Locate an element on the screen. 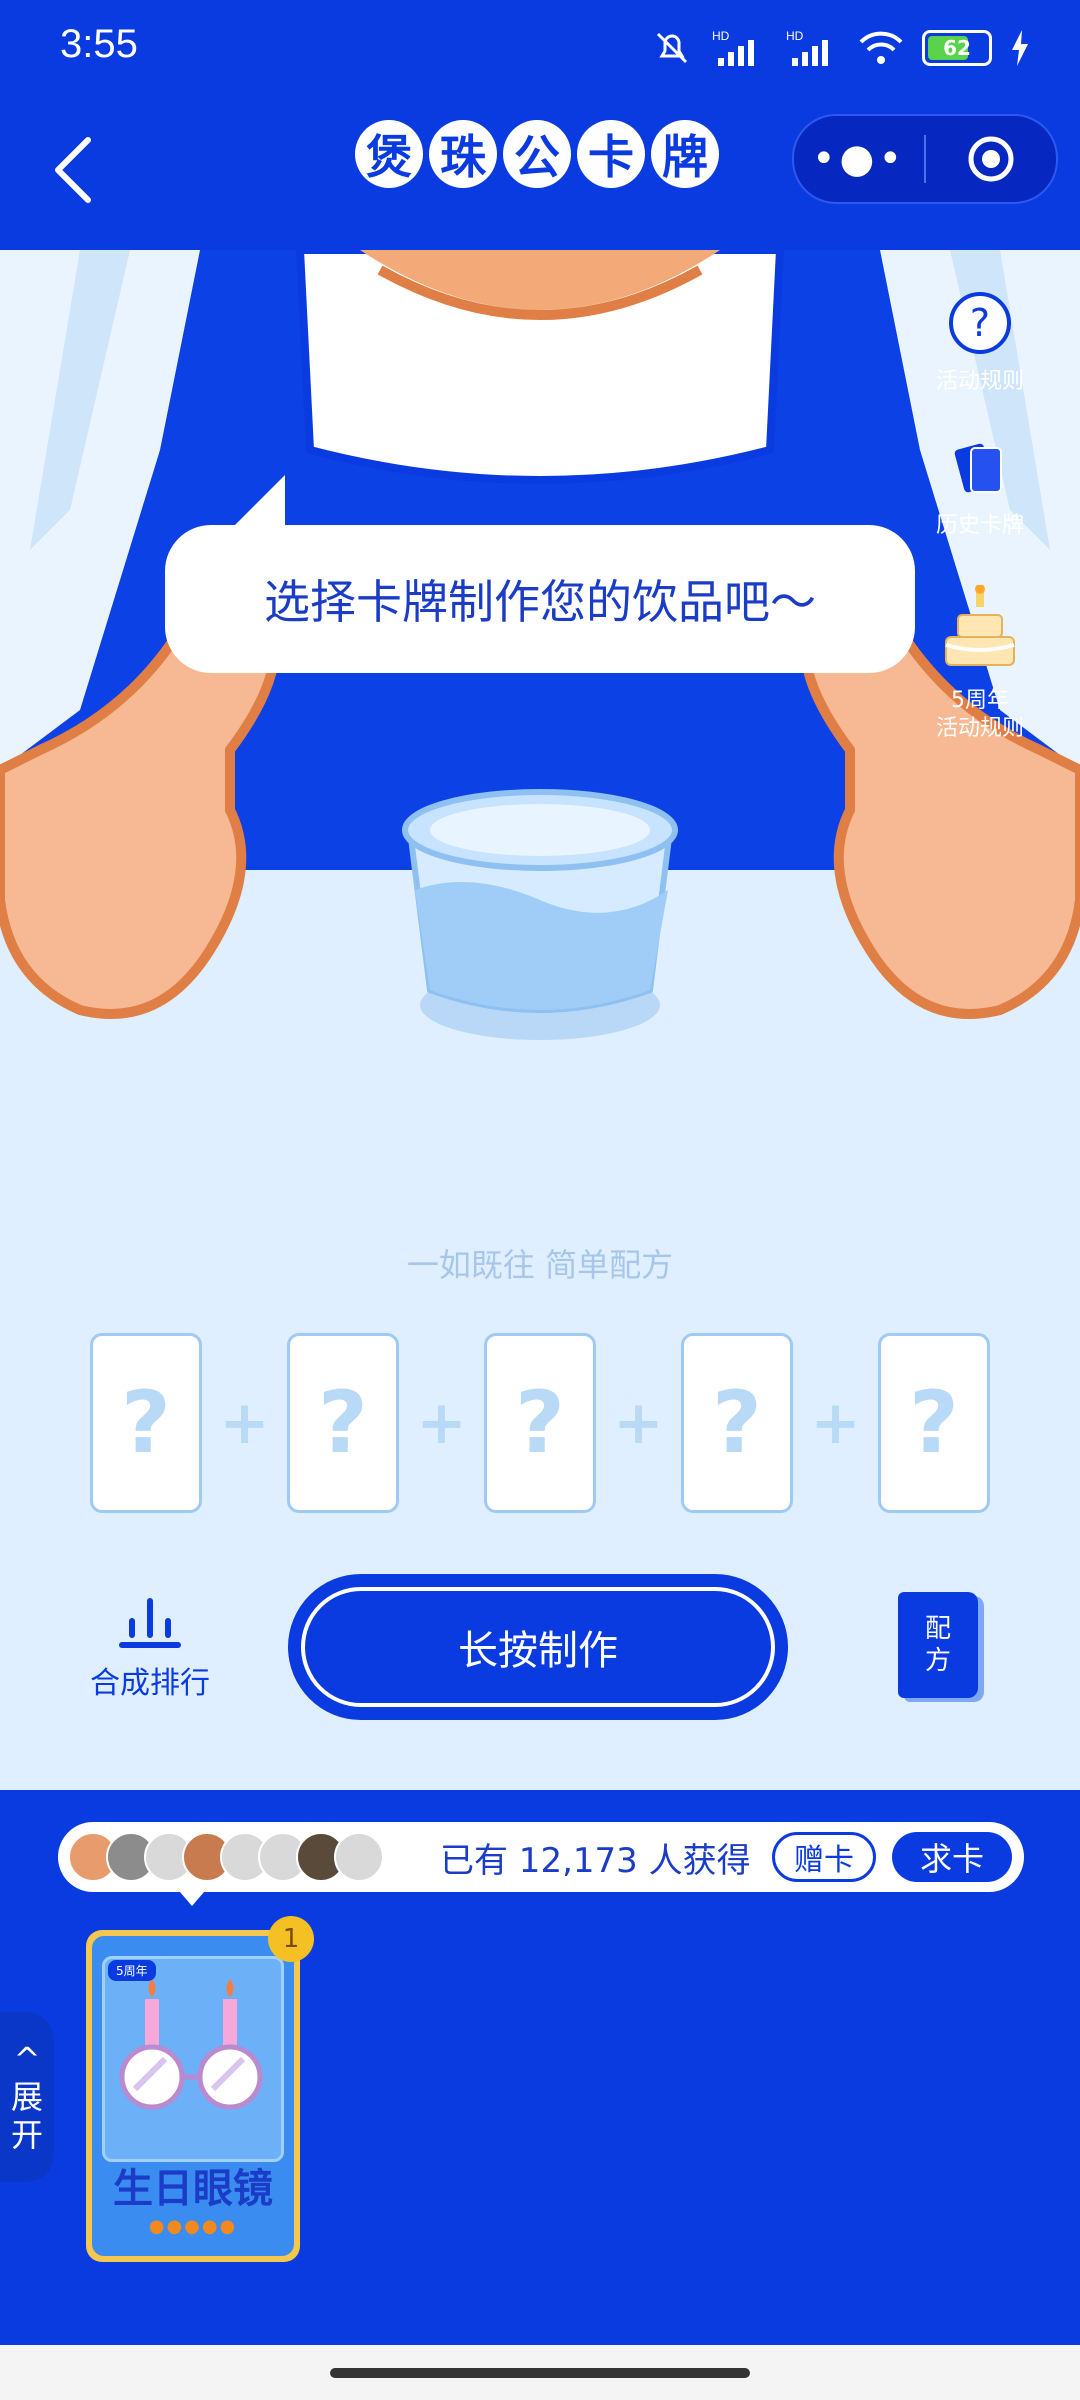  title-char: 煲 is located at coordinates (389, 154).